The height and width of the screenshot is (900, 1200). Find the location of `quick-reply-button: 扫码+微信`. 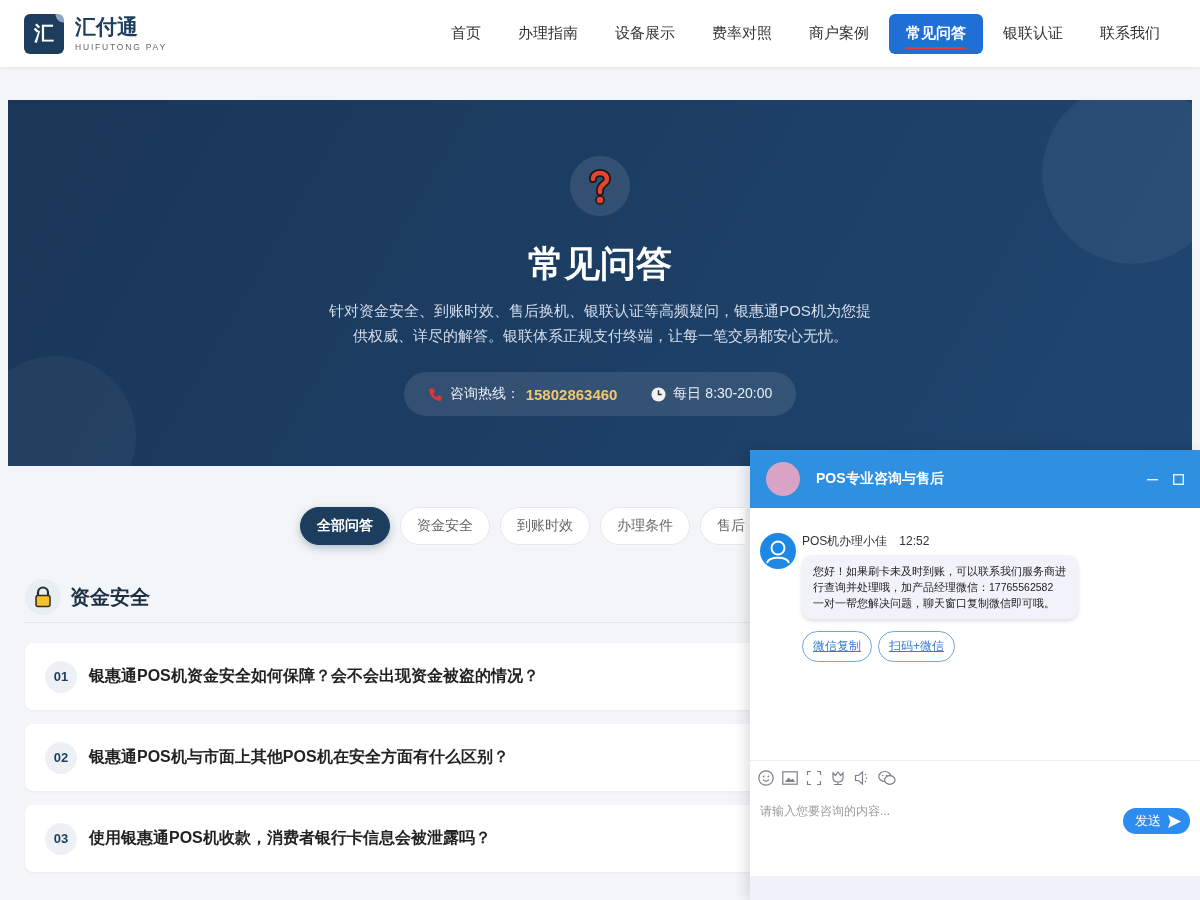

quick-reply-button: 扫码+微信 is located at coordinates (916, 646).